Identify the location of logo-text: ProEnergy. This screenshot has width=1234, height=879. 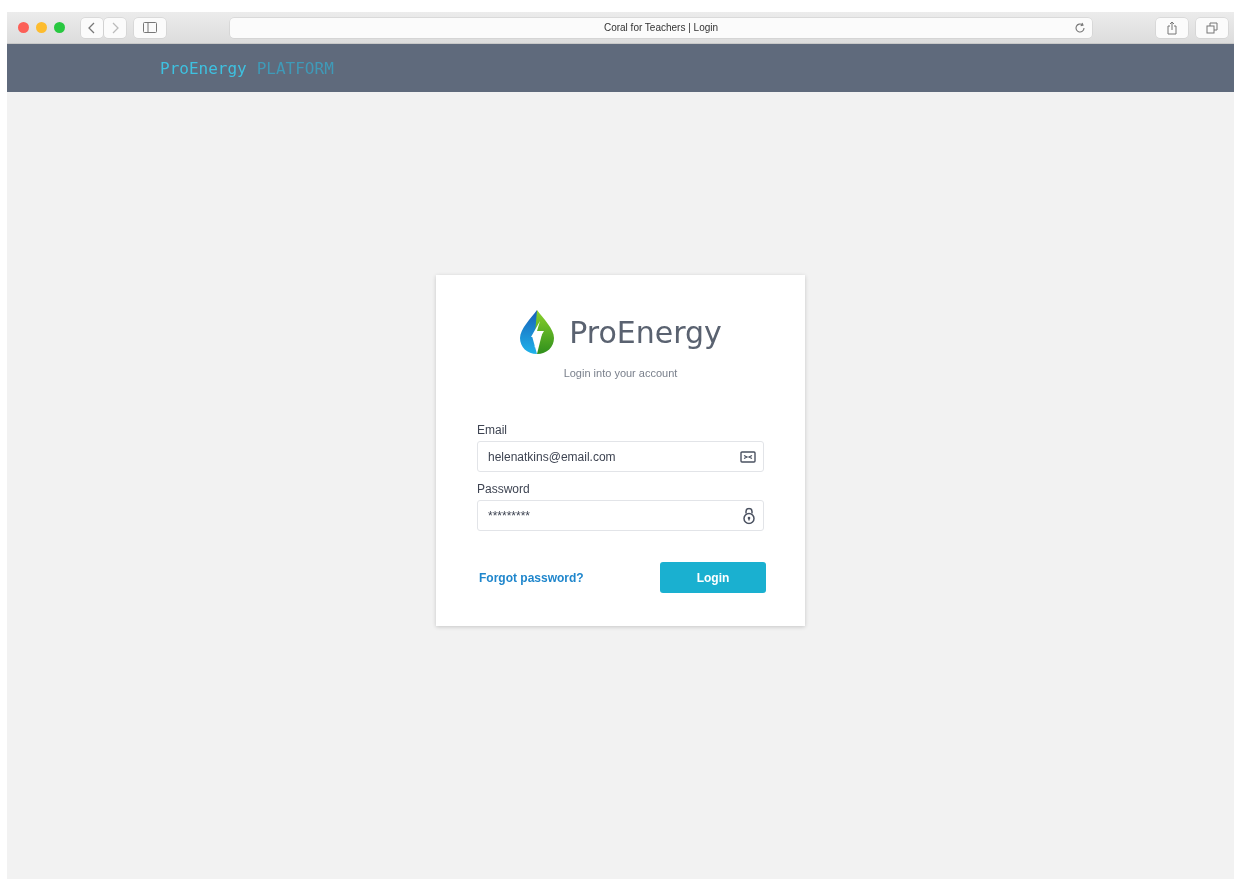
(645, 332).